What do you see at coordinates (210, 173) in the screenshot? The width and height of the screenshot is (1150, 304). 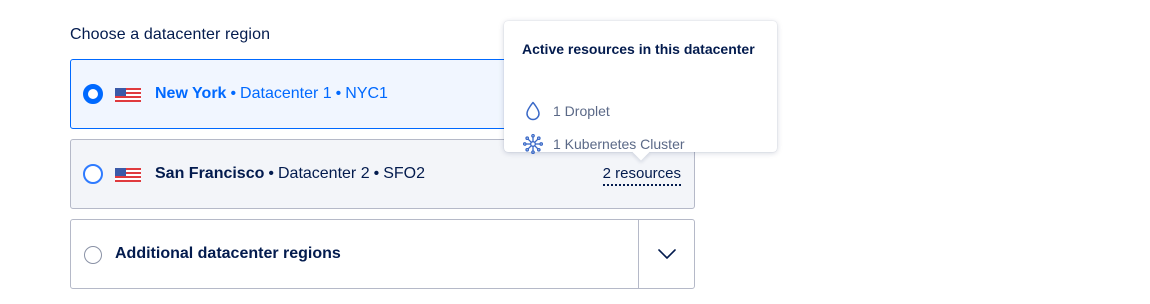 I see `region-city: San Francisco` at bounding box center [210, 173].